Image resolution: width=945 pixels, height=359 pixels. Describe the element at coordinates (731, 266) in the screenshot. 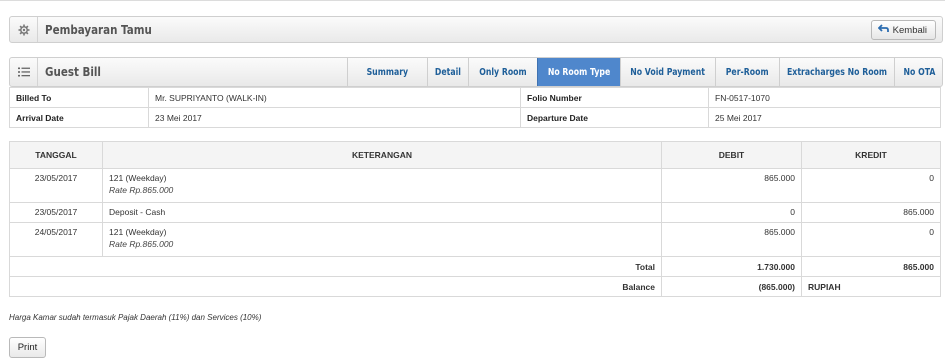

I see `total-debit: 1.730.000` at that location.